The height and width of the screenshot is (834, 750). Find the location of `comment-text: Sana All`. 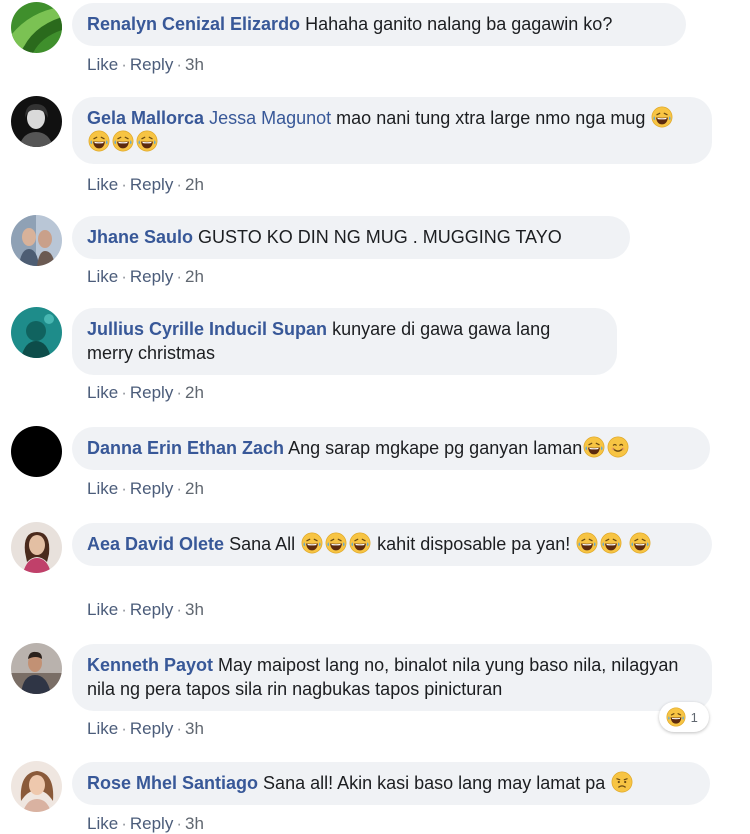

comment-text: Sana All is located at coordinates (262, 544).